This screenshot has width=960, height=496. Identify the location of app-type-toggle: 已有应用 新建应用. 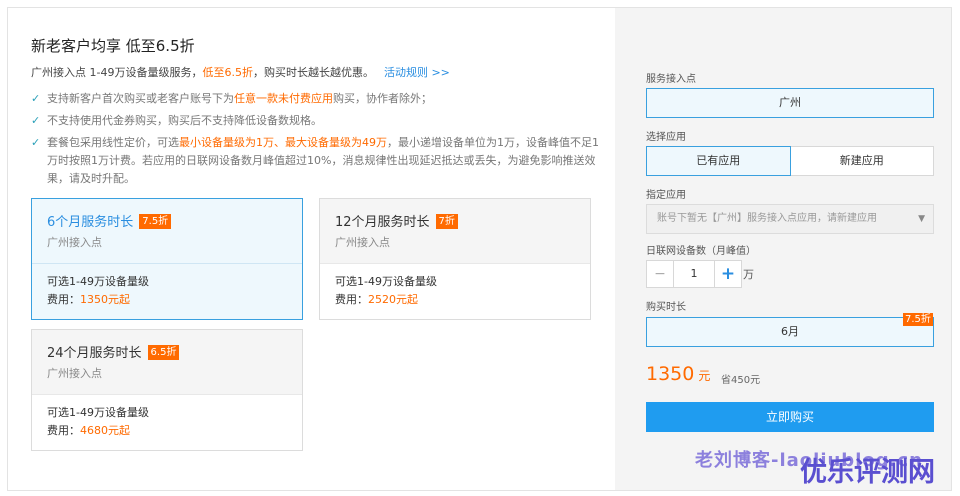
(790, 161).